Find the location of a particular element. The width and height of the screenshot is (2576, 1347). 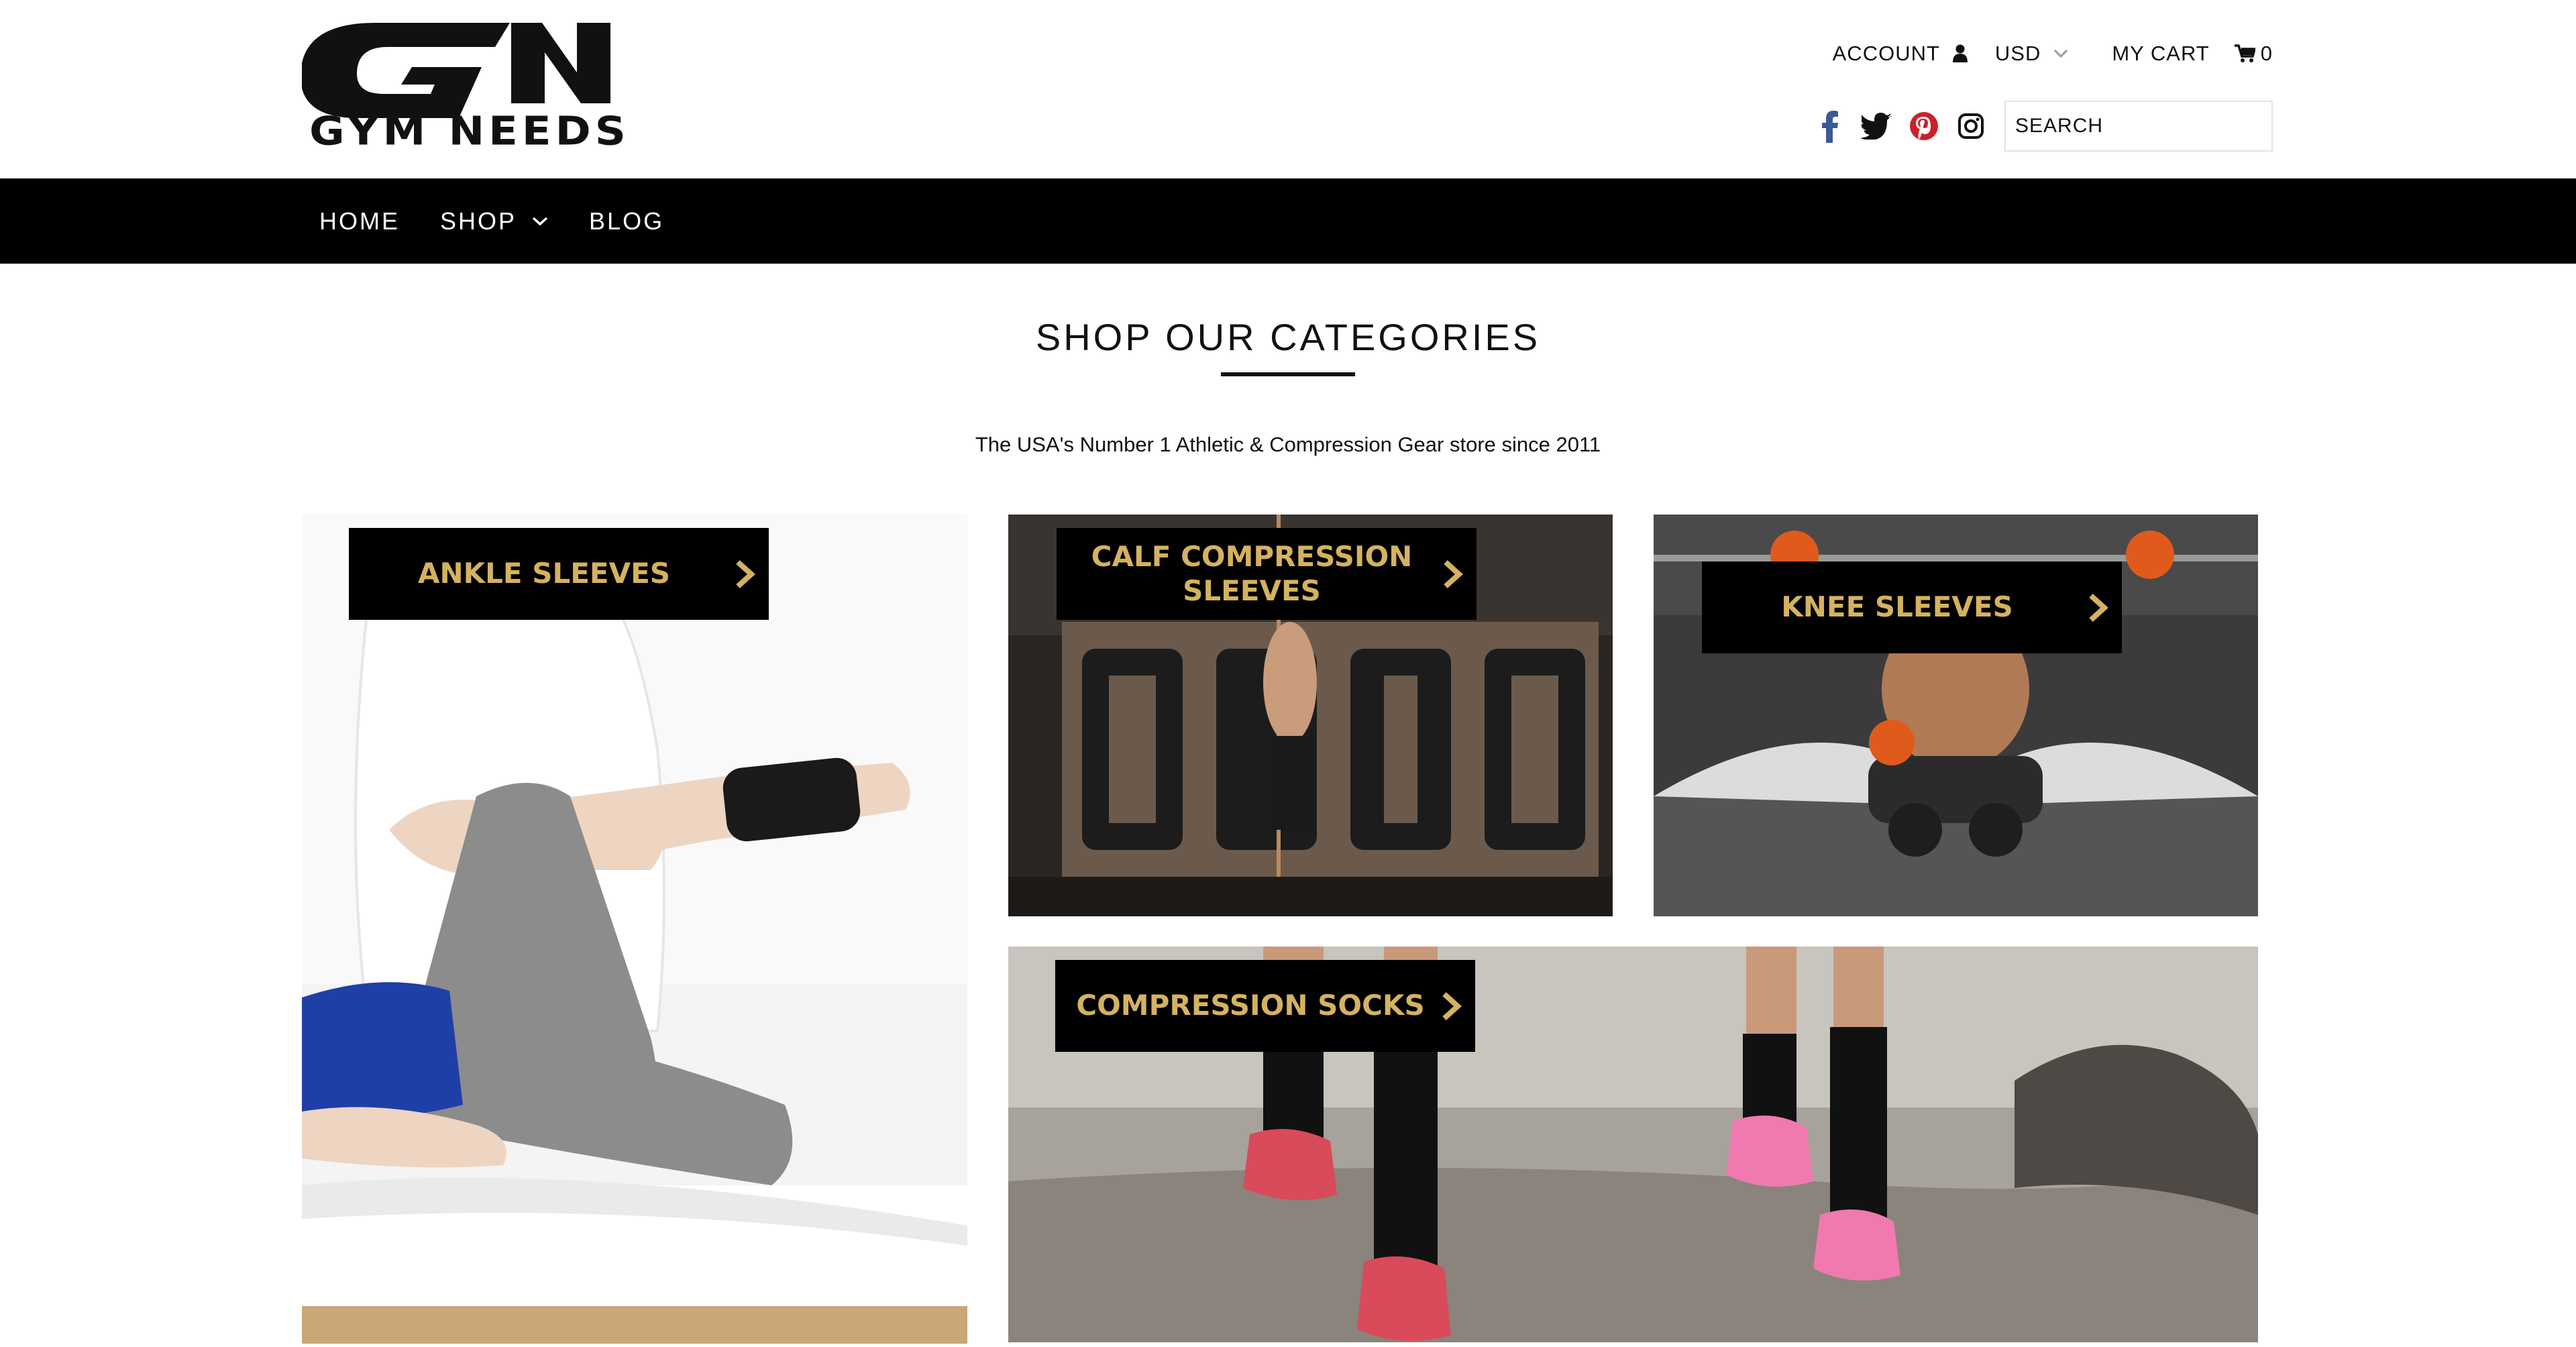

instagram-icon is located at coordinates (1971, 126).